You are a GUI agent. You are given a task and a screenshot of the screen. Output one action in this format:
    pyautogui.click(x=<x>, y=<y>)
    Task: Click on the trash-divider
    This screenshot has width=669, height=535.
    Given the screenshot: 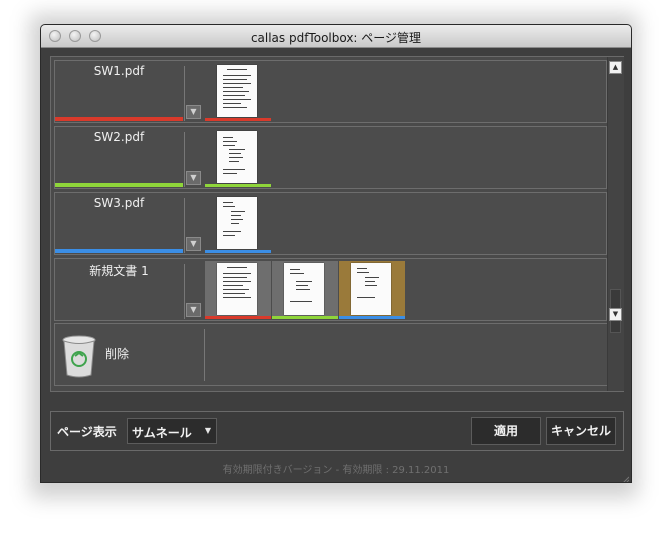 What is the action you would take?
    pyautogui.click(x=204, y=355)
    